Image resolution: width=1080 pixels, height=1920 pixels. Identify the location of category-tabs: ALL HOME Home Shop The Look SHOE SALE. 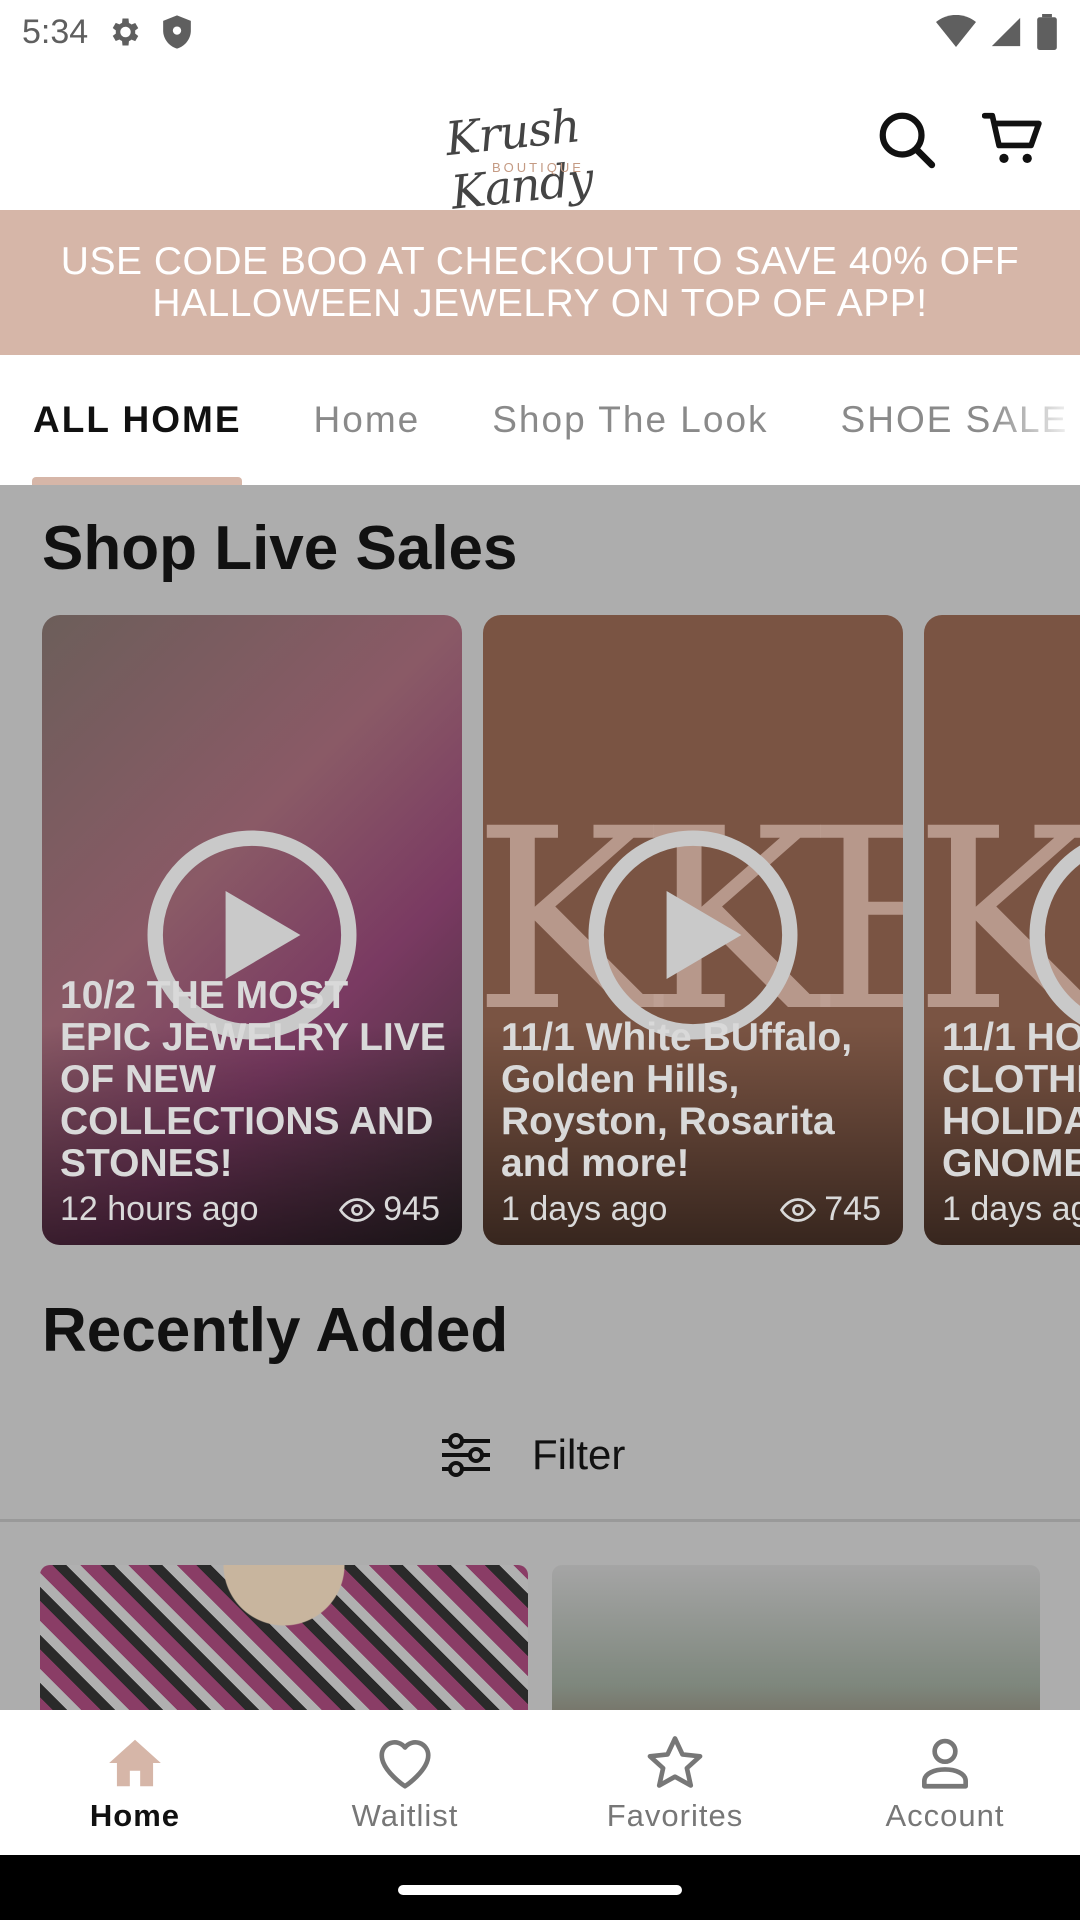
(540, 420).